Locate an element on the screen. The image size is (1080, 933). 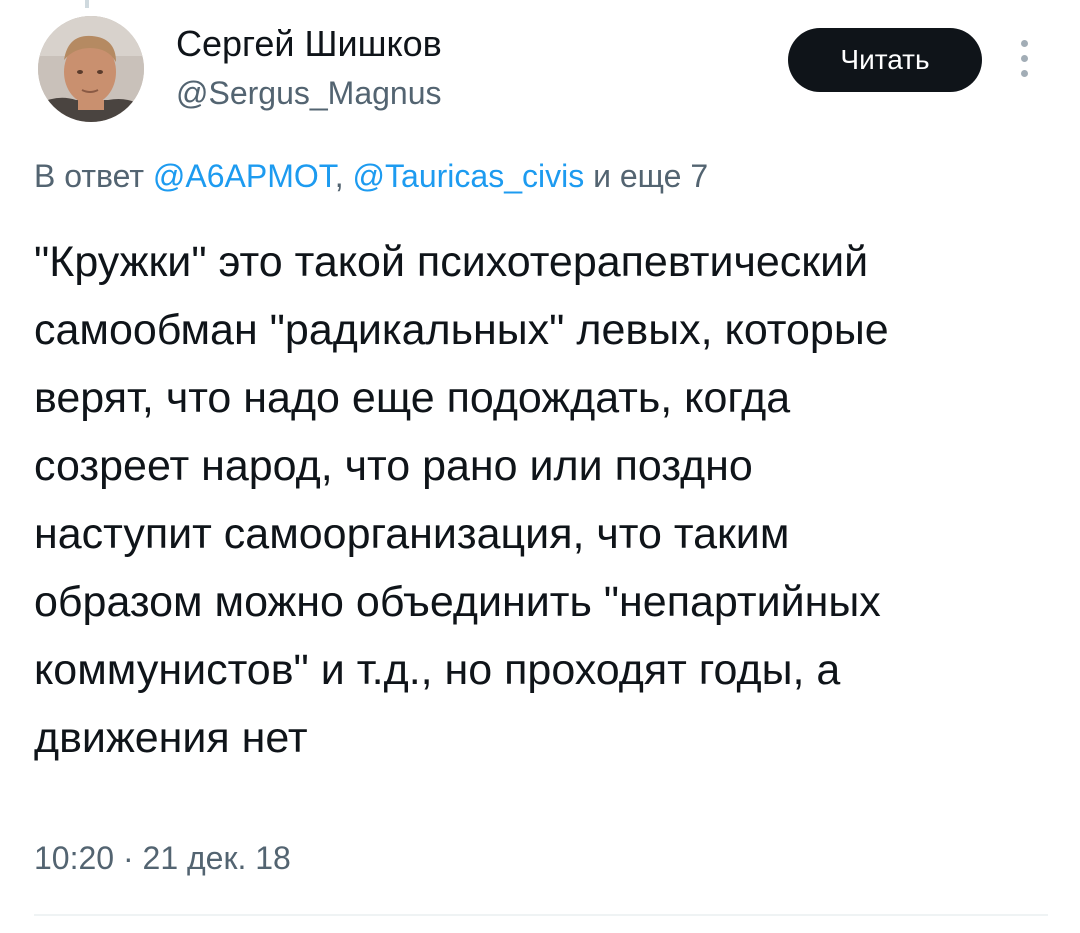
tweet-timestamp: 10:20 · 21 дек. 18 is located at coordinates (162, 858).